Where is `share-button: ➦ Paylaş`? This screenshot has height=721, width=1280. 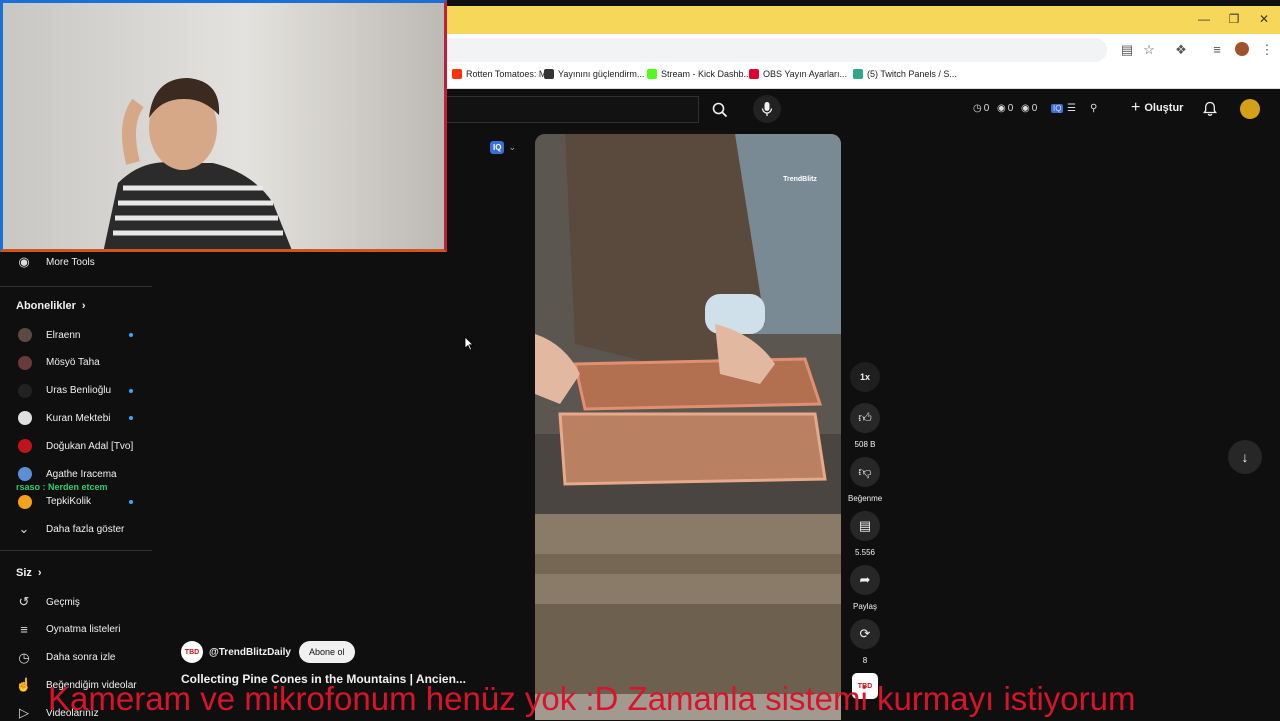
share-button: ➦ Paylaş is located at coordinates (865, 588).